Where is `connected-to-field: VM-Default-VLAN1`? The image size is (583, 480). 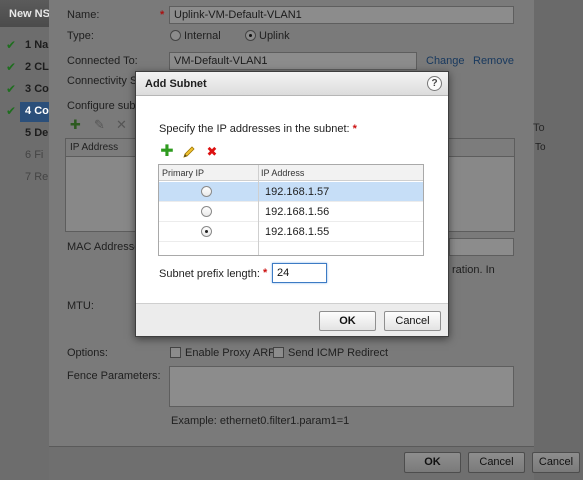 connected-to-field: VM-Default-VLAN1 is located at coordinates (293, 61).